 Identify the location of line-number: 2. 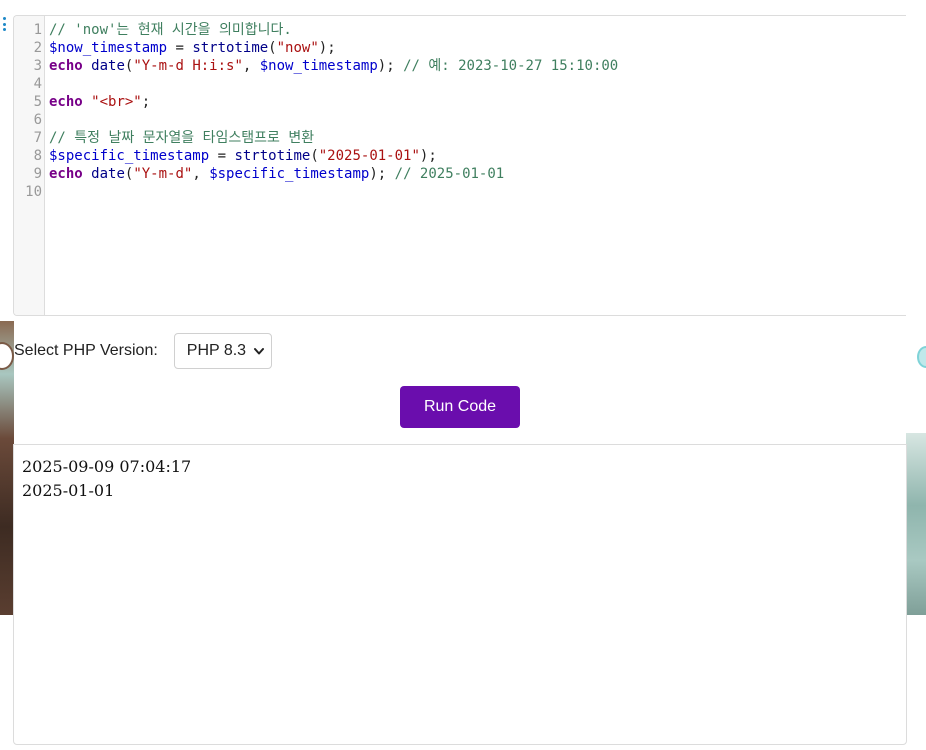
(37, 48).